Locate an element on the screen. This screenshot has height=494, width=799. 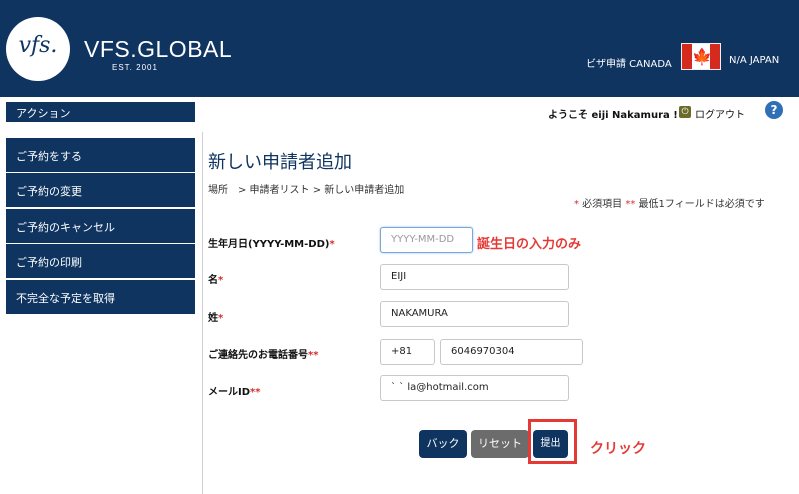
sidebar-item-print-appointment: ご予約の印刷 is located at coordinates (100, 261).